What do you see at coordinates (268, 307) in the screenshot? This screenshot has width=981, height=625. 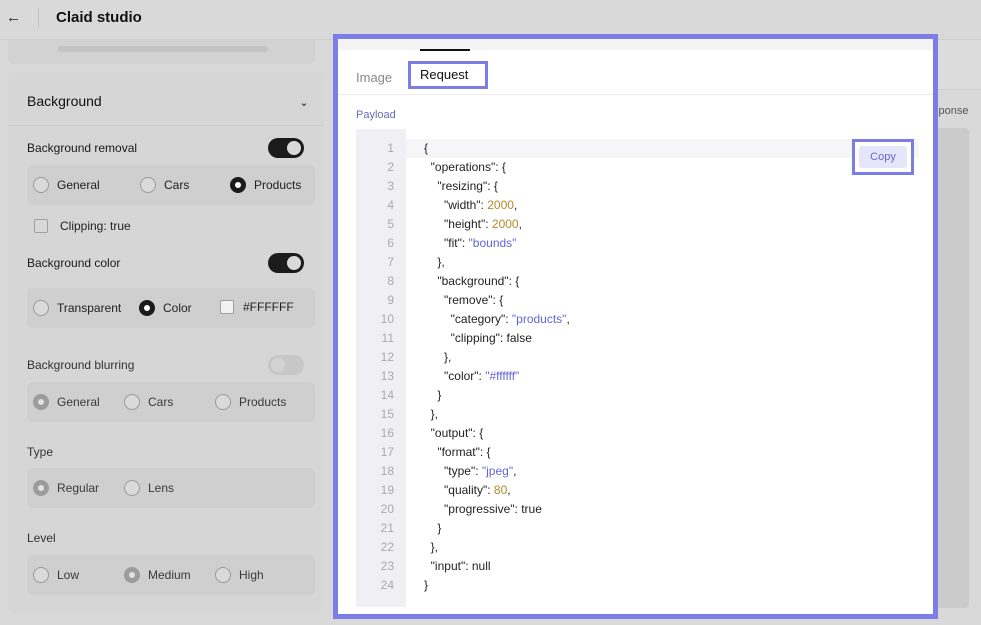 I see `color-hex-value: #FFFFFF` at bounding box center [268, 307].